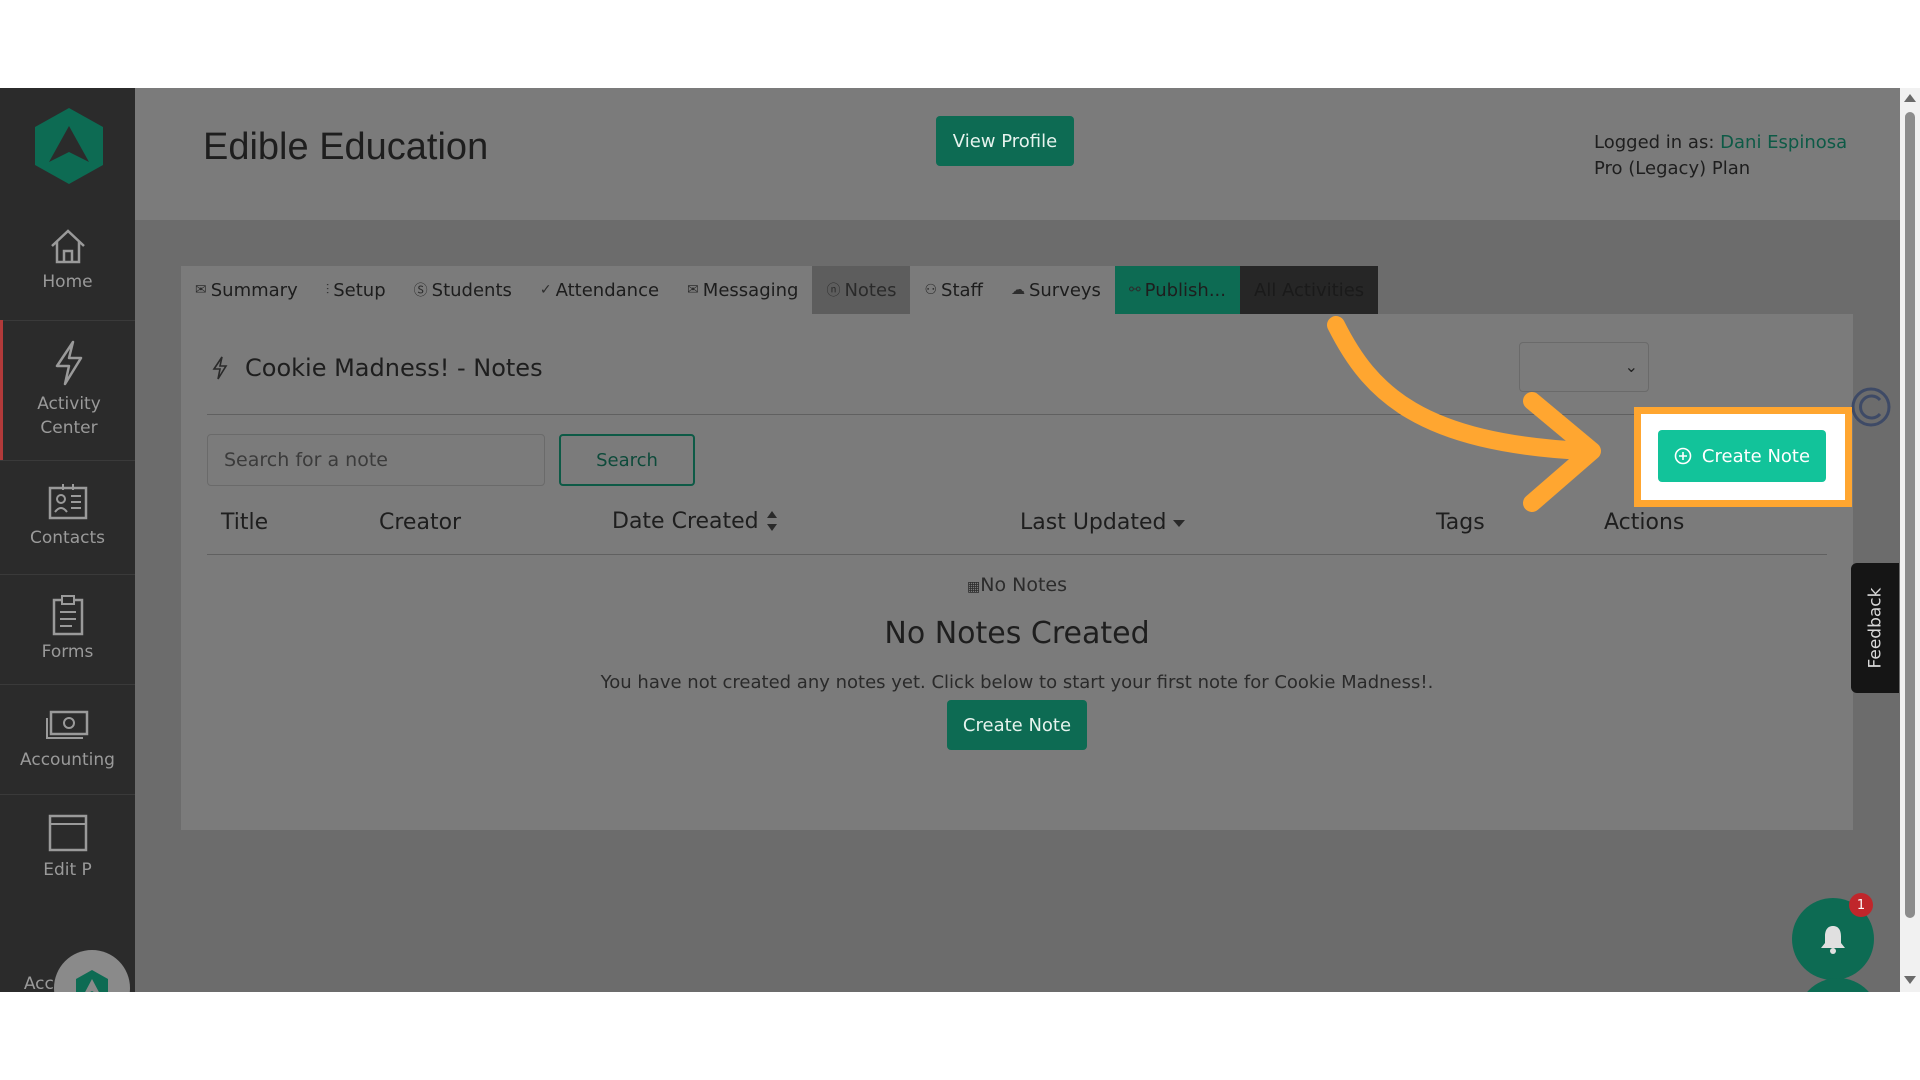  What do you see at coordinates (931, 290) in the screenshot?
I see `people-icon: ⚇` at bounding box center [931, 290].